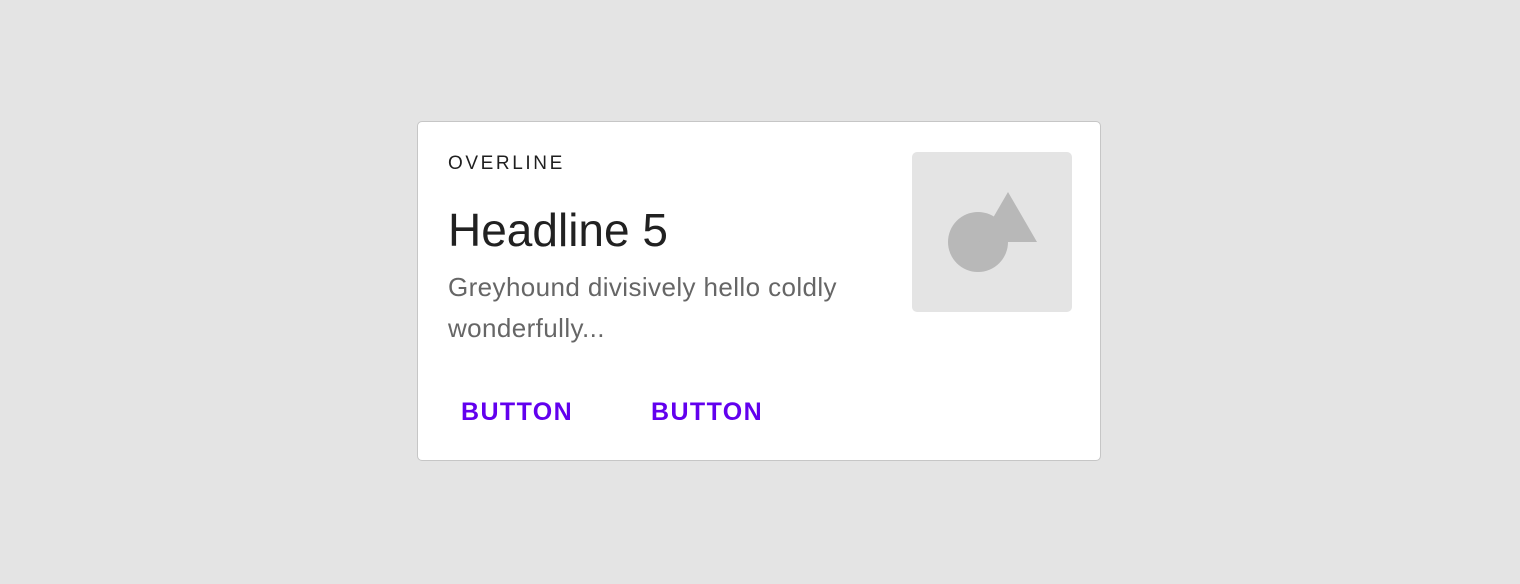 Image resolution: width=1520 pixels, height=584 pixels. Describe the element at coordinates (707, 412) in the screenshot. I see `card-action-button-2: BUTTON` at that location.